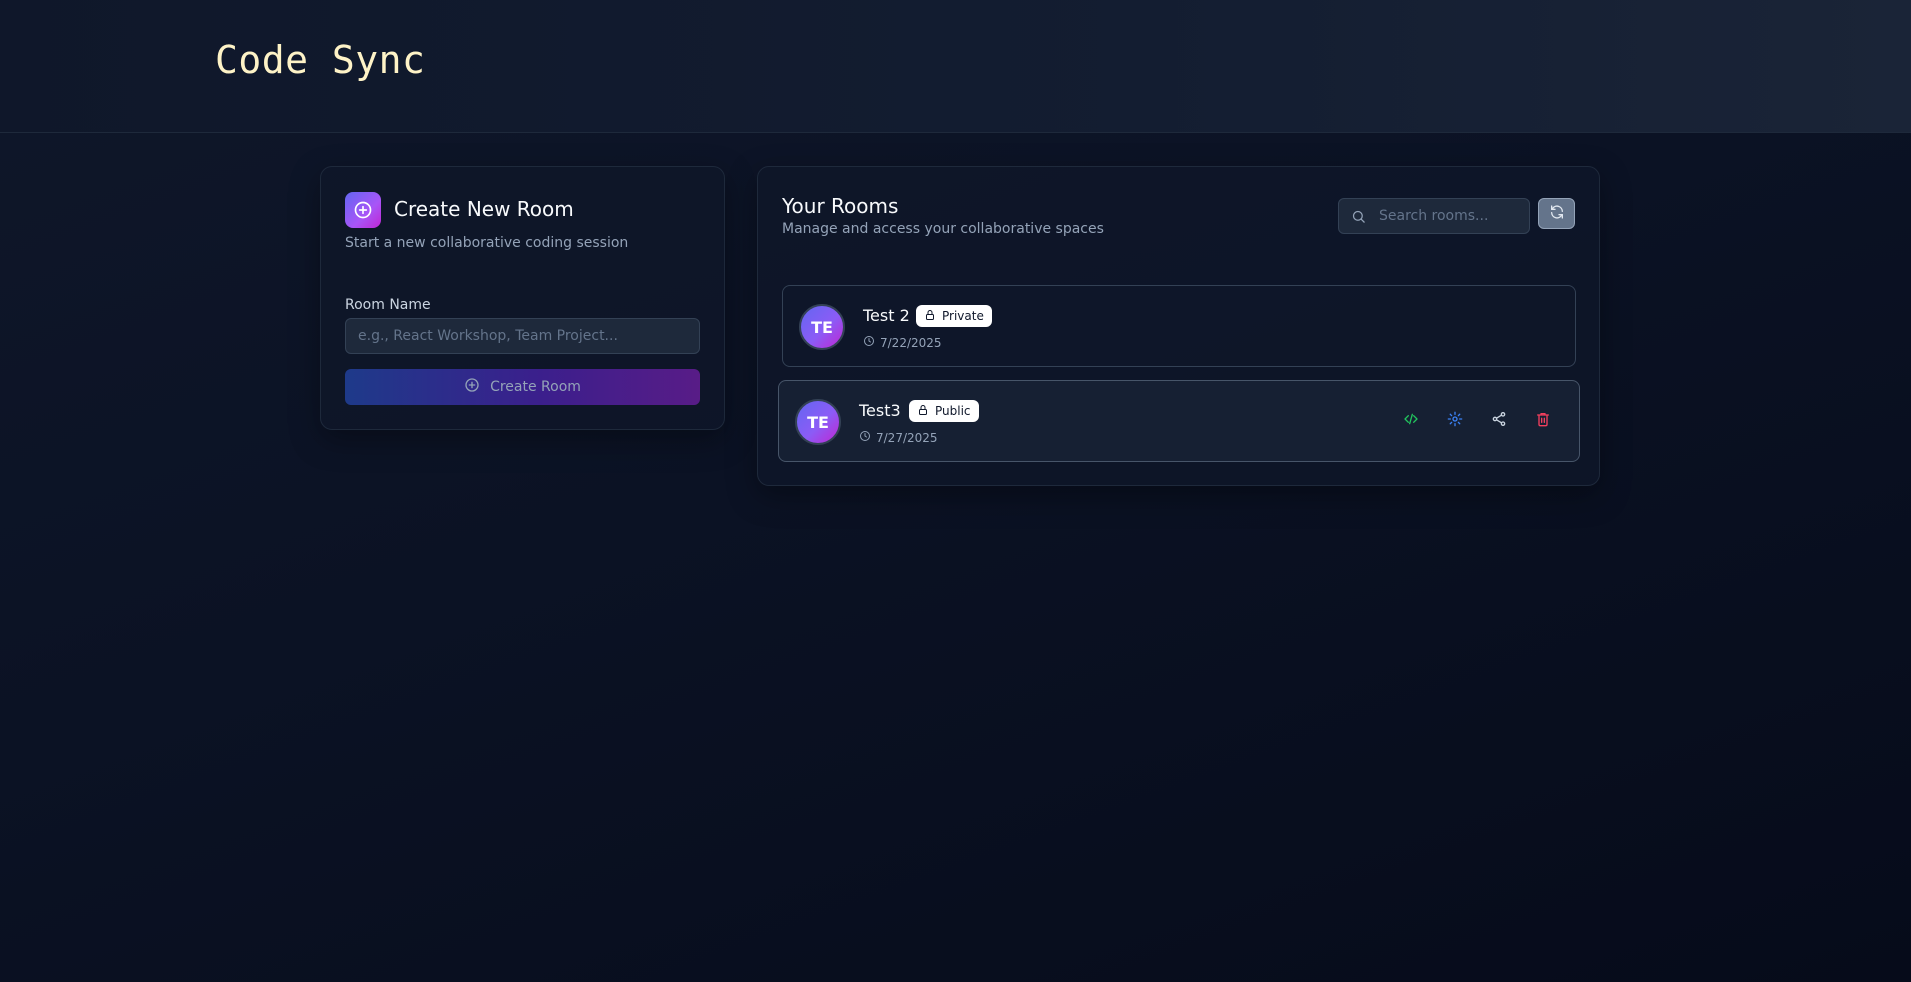 This screenshot has width=1911, height=982. I want to click on visibility-badge: Private, so click(954, 316).